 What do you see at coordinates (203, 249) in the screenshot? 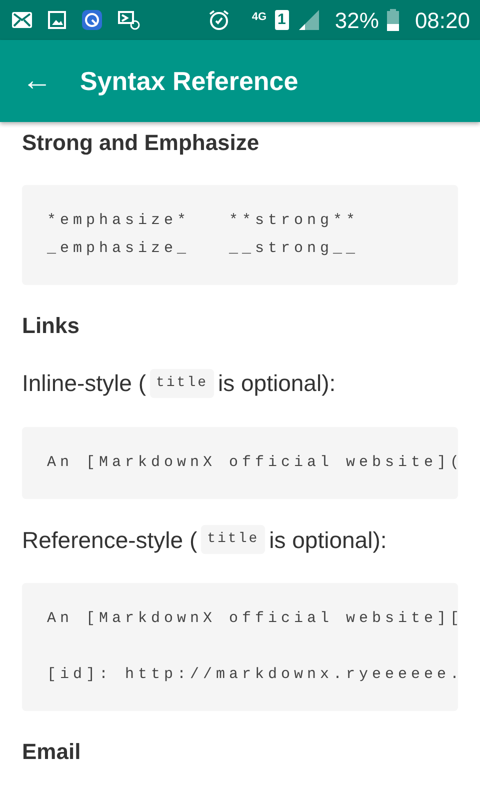
I see `code-line: _emphasize_ __strong__` at bounding box center [203, 249].